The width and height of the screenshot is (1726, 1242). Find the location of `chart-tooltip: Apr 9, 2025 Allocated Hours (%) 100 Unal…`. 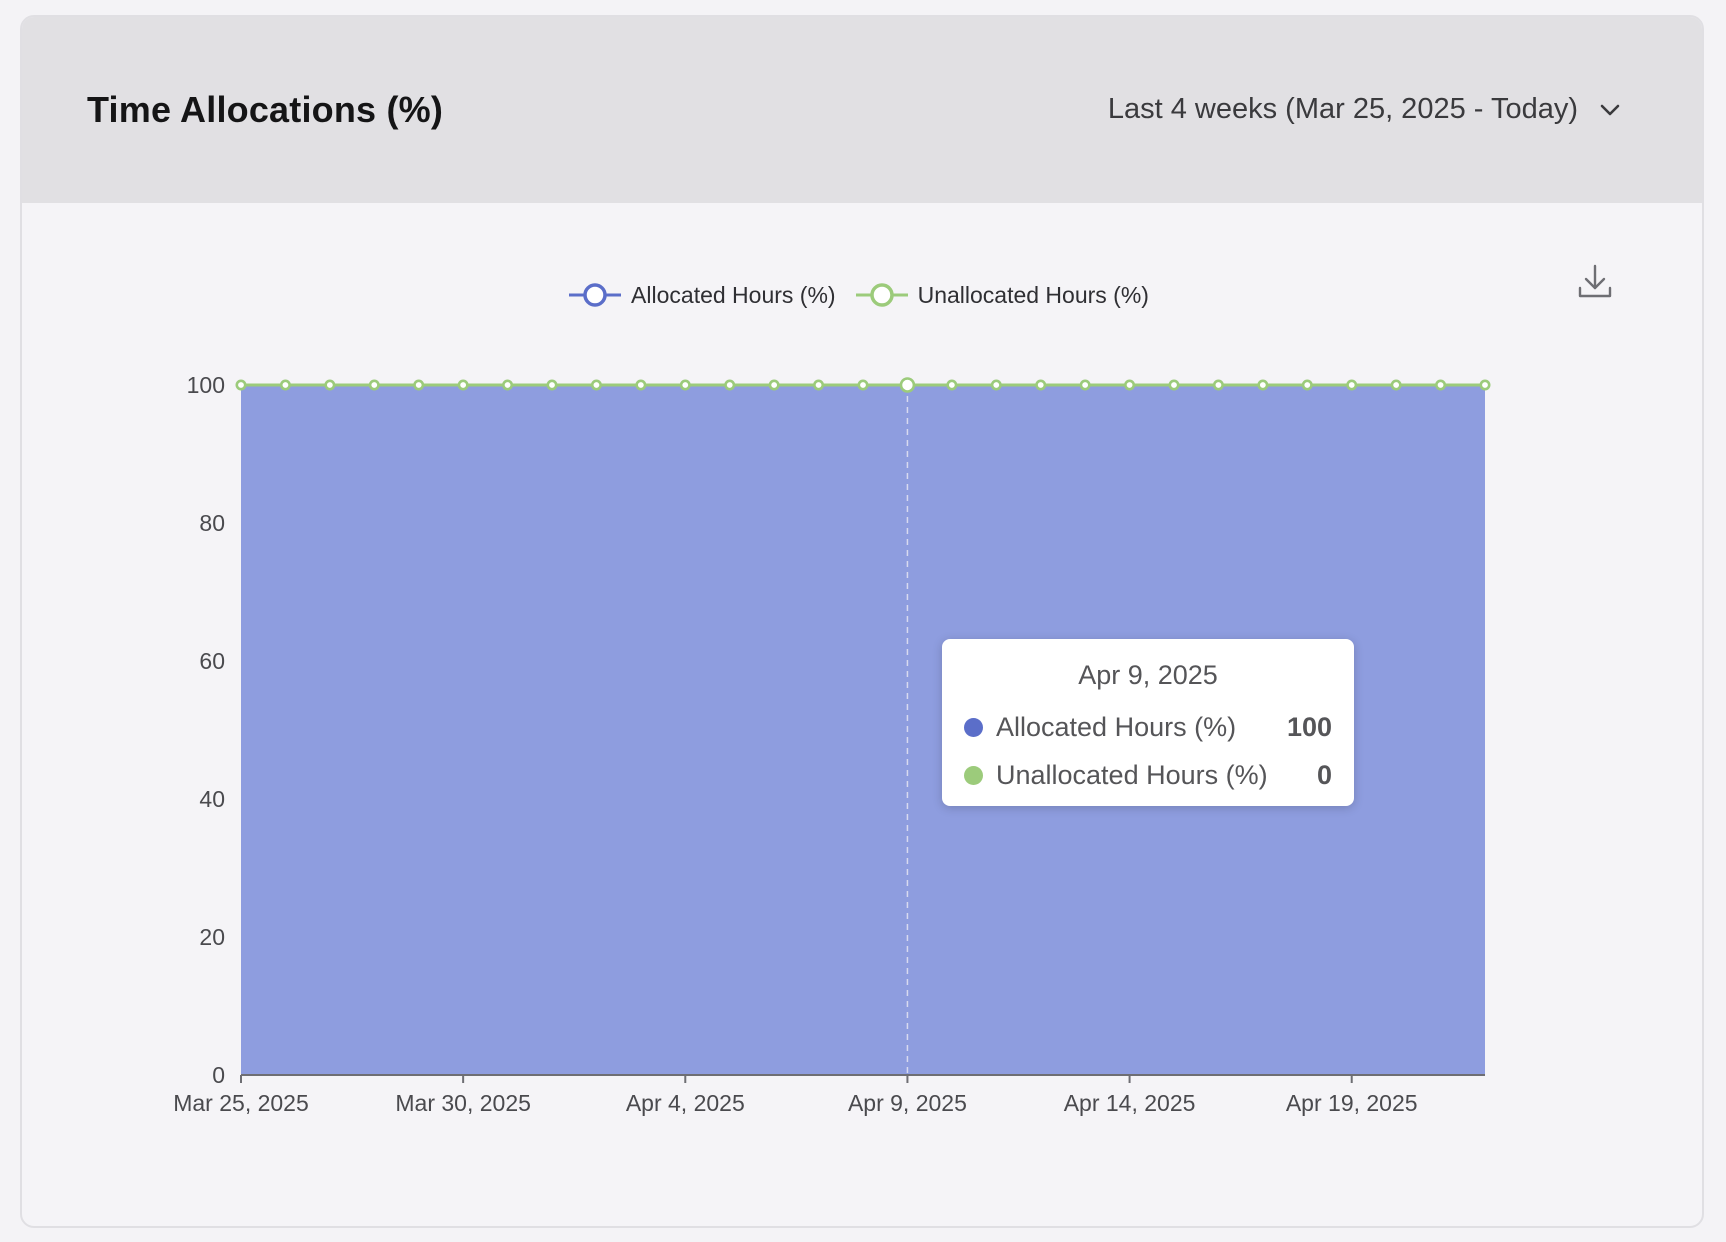

chart-tooltip: Apr 9, 2025 Allocated Hours (%) 100 Unal… is located at coordinates (1148, 722).